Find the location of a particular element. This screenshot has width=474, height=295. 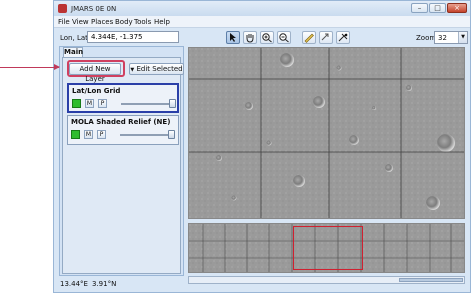

dropdown-arrow-icon: ▼ is located at coordinates (132, 70).